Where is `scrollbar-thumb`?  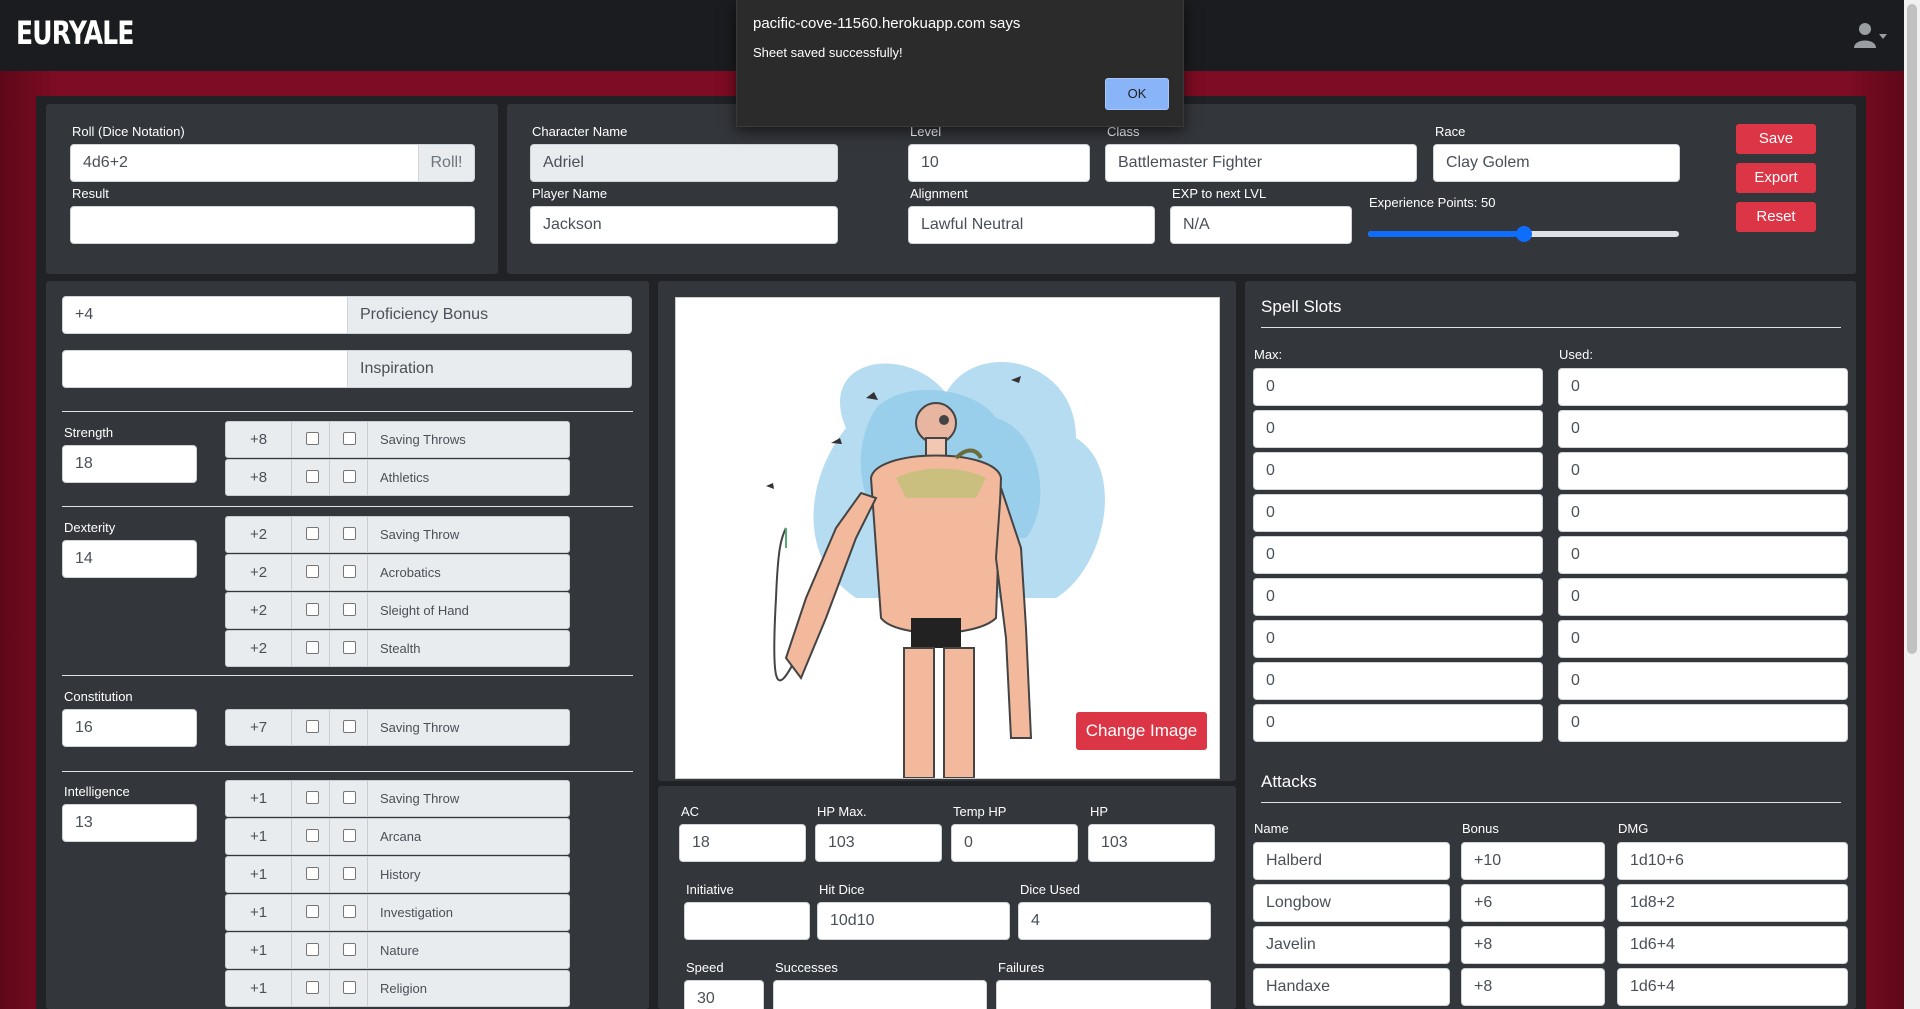 scrollbar-thumb is located at coordinates (1912, 329).